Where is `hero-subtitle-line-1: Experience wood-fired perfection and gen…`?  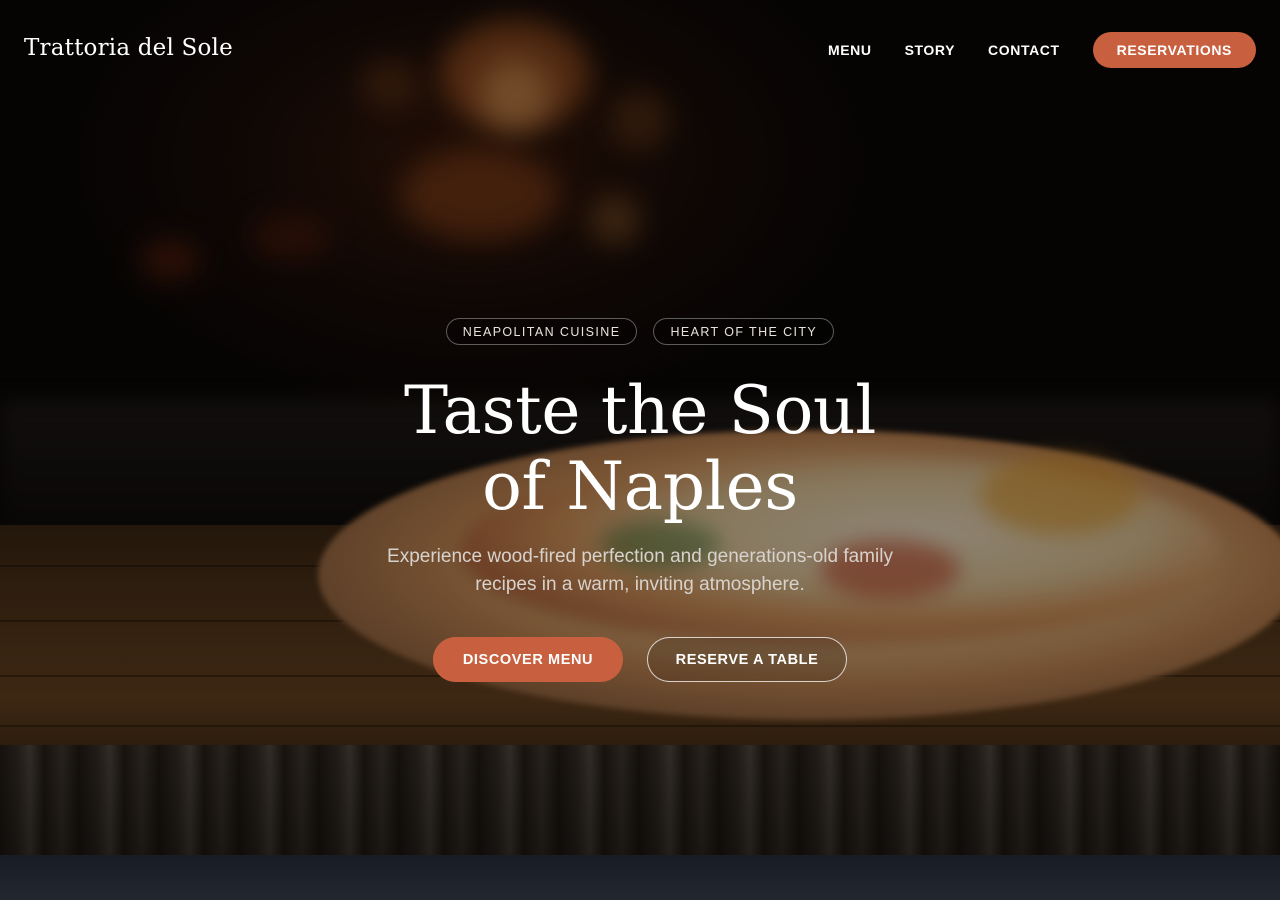
hero-subtitle-line-1: Experience wood-fired perfection and gen… is located at coordinates (640, 556).